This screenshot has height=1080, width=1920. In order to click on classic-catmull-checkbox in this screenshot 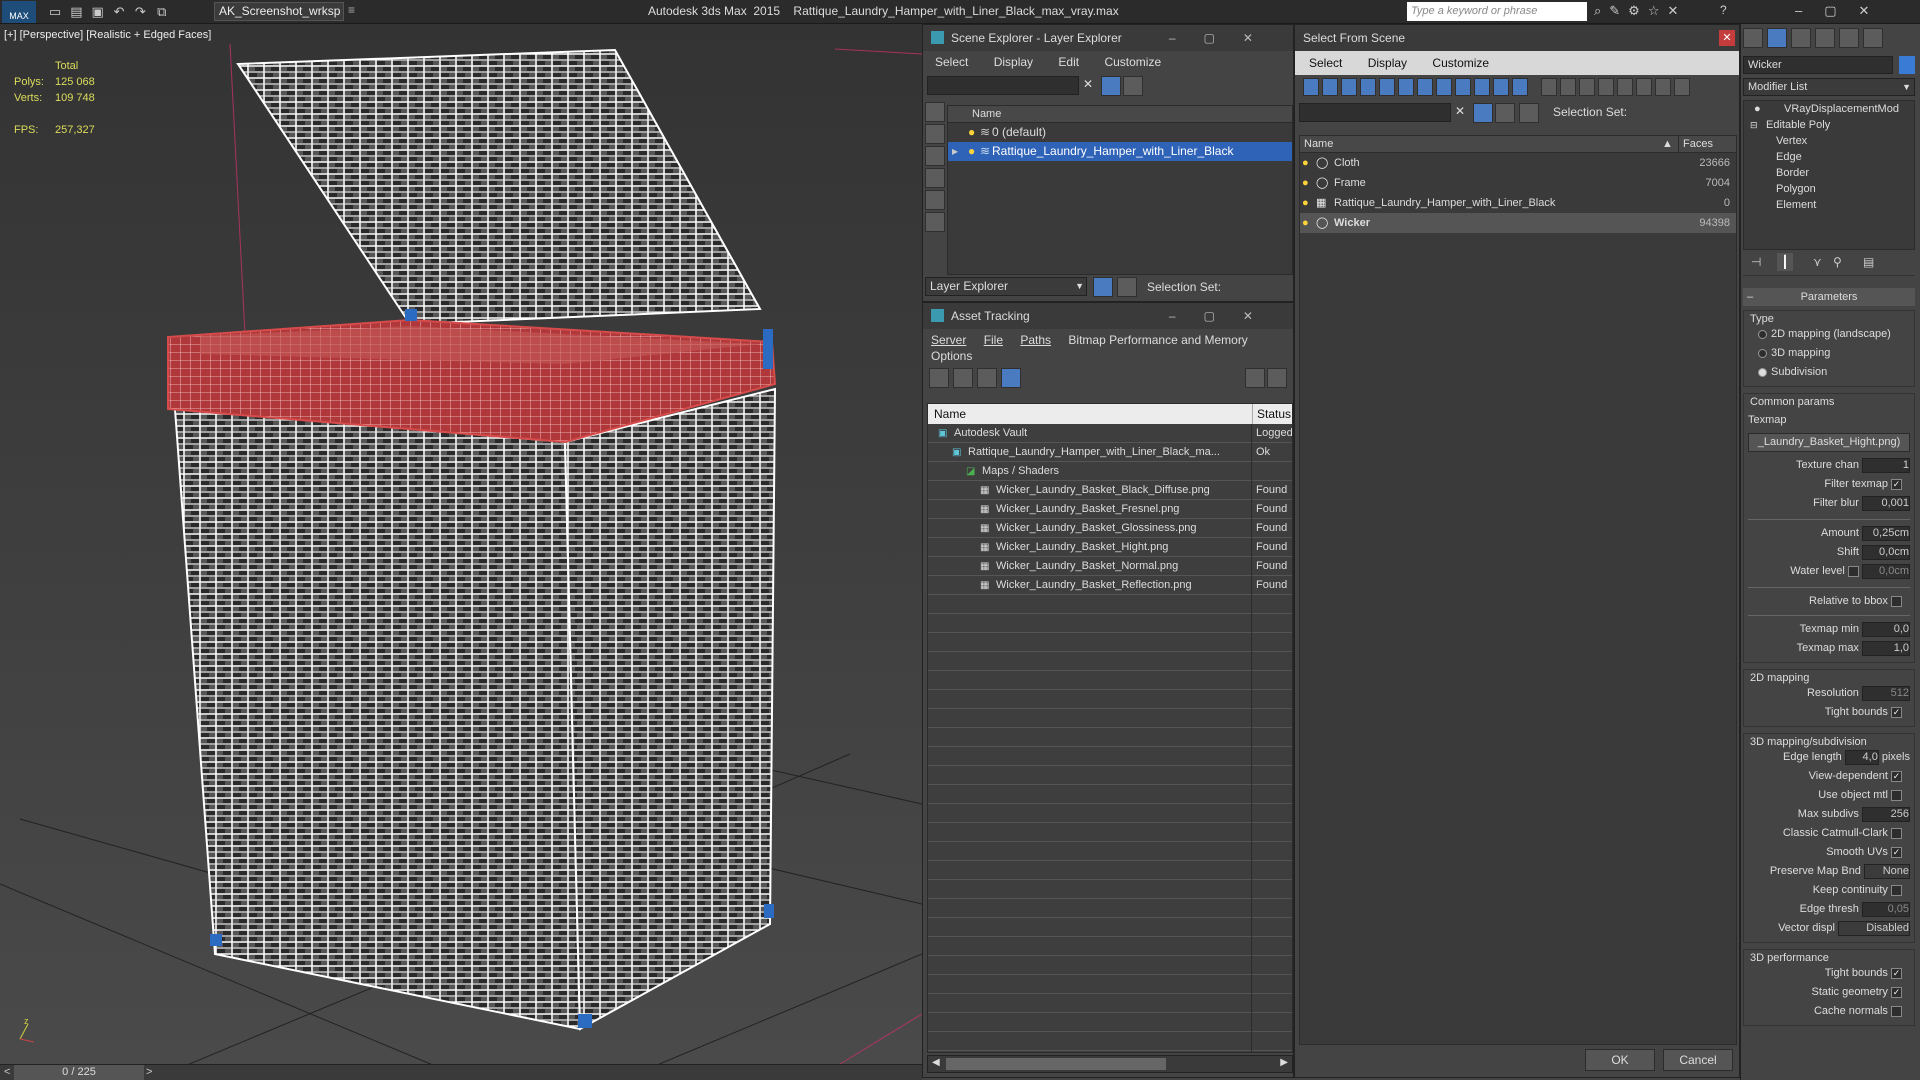, I will do `click(1896, 833)`.